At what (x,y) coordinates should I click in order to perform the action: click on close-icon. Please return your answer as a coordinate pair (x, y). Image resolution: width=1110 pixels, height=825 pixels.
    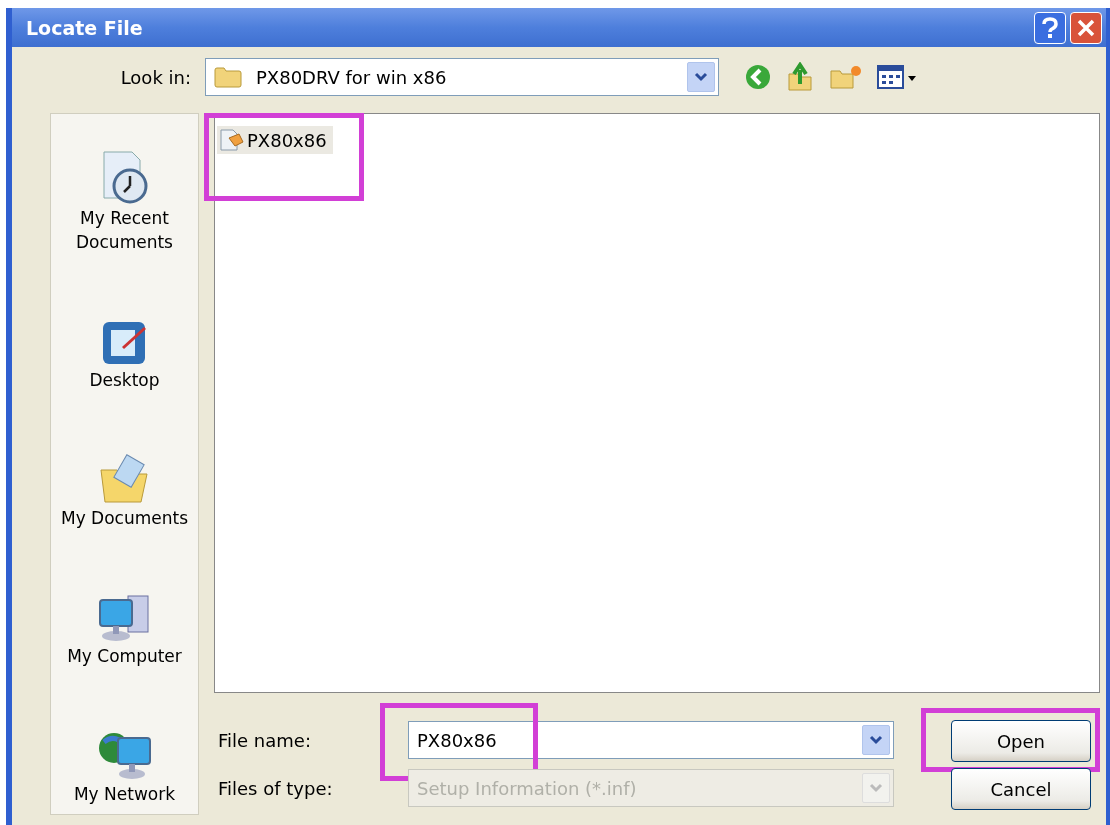
    Looking at the image, I should click on (1086, 27).